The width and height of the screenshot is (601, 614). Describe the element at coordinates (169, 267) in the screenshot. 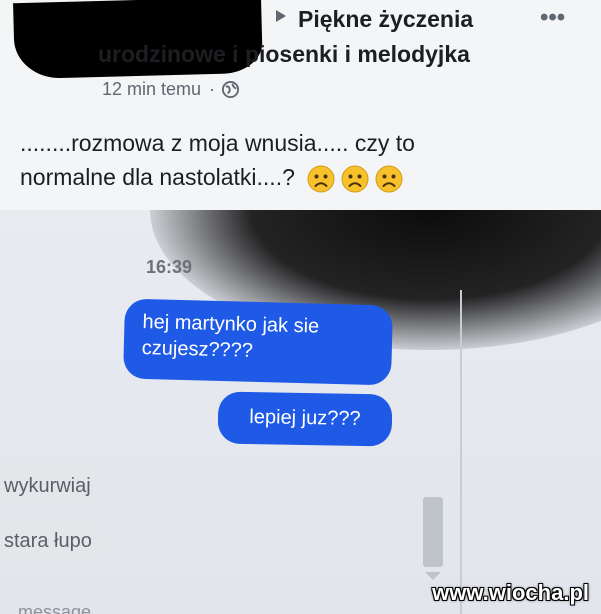

I see `chat-timestamp: 16:39` at that location.